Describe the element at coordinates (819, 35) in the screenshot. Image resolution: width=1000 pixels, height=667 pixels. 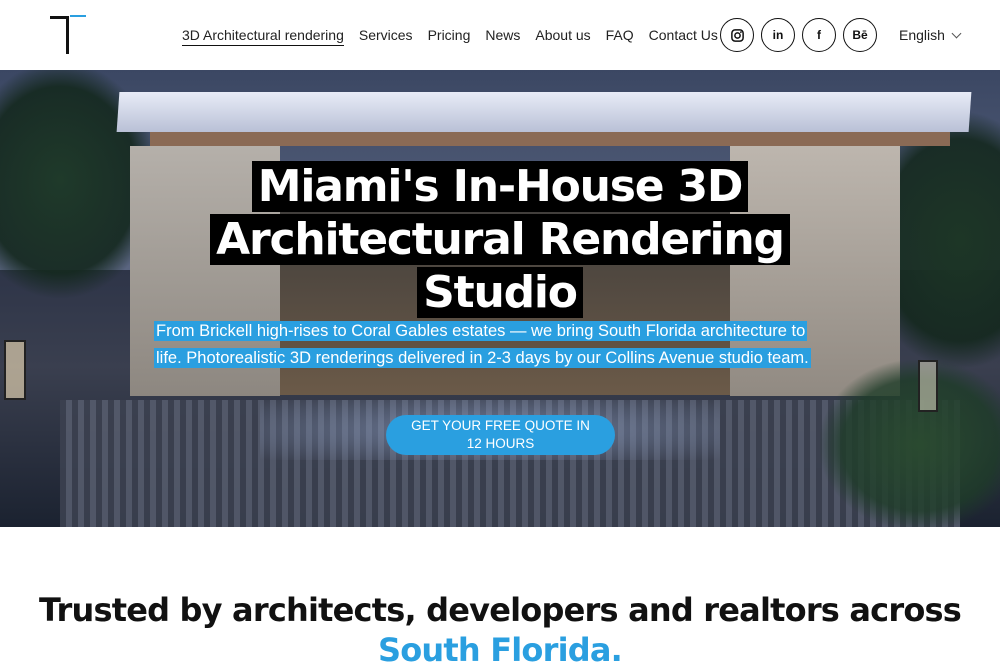
I see `facebook-icon: f` at that location.